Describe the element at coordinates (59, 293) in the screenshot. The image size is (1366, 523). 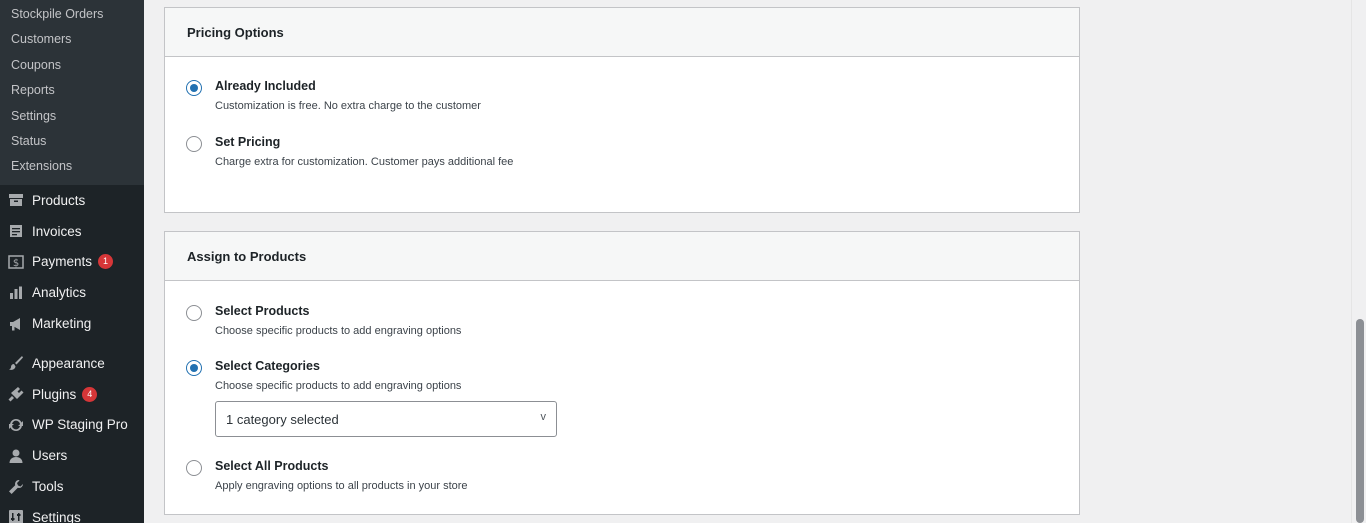
I see `sidebar-item-label: Analytics` at that location.